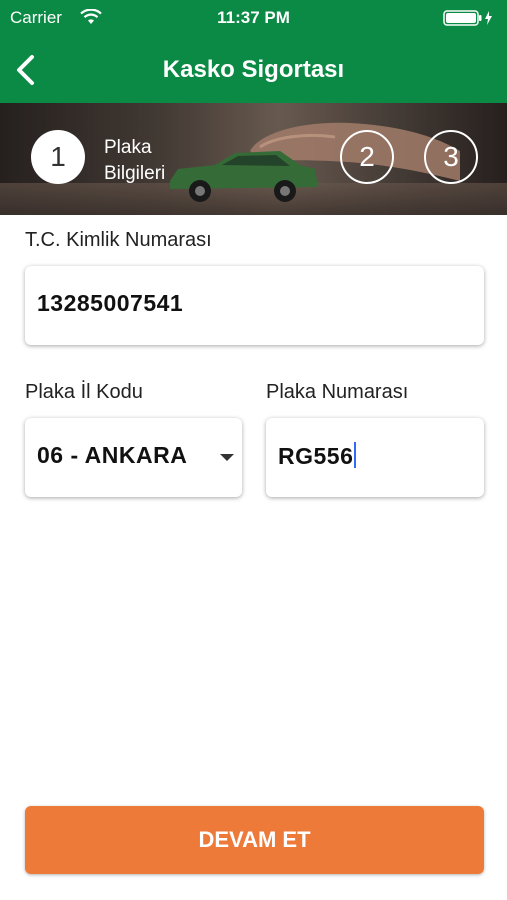 This screenshot has height=900, width=507. I want to click on step-2-indicator: 2, so click(367, 157).